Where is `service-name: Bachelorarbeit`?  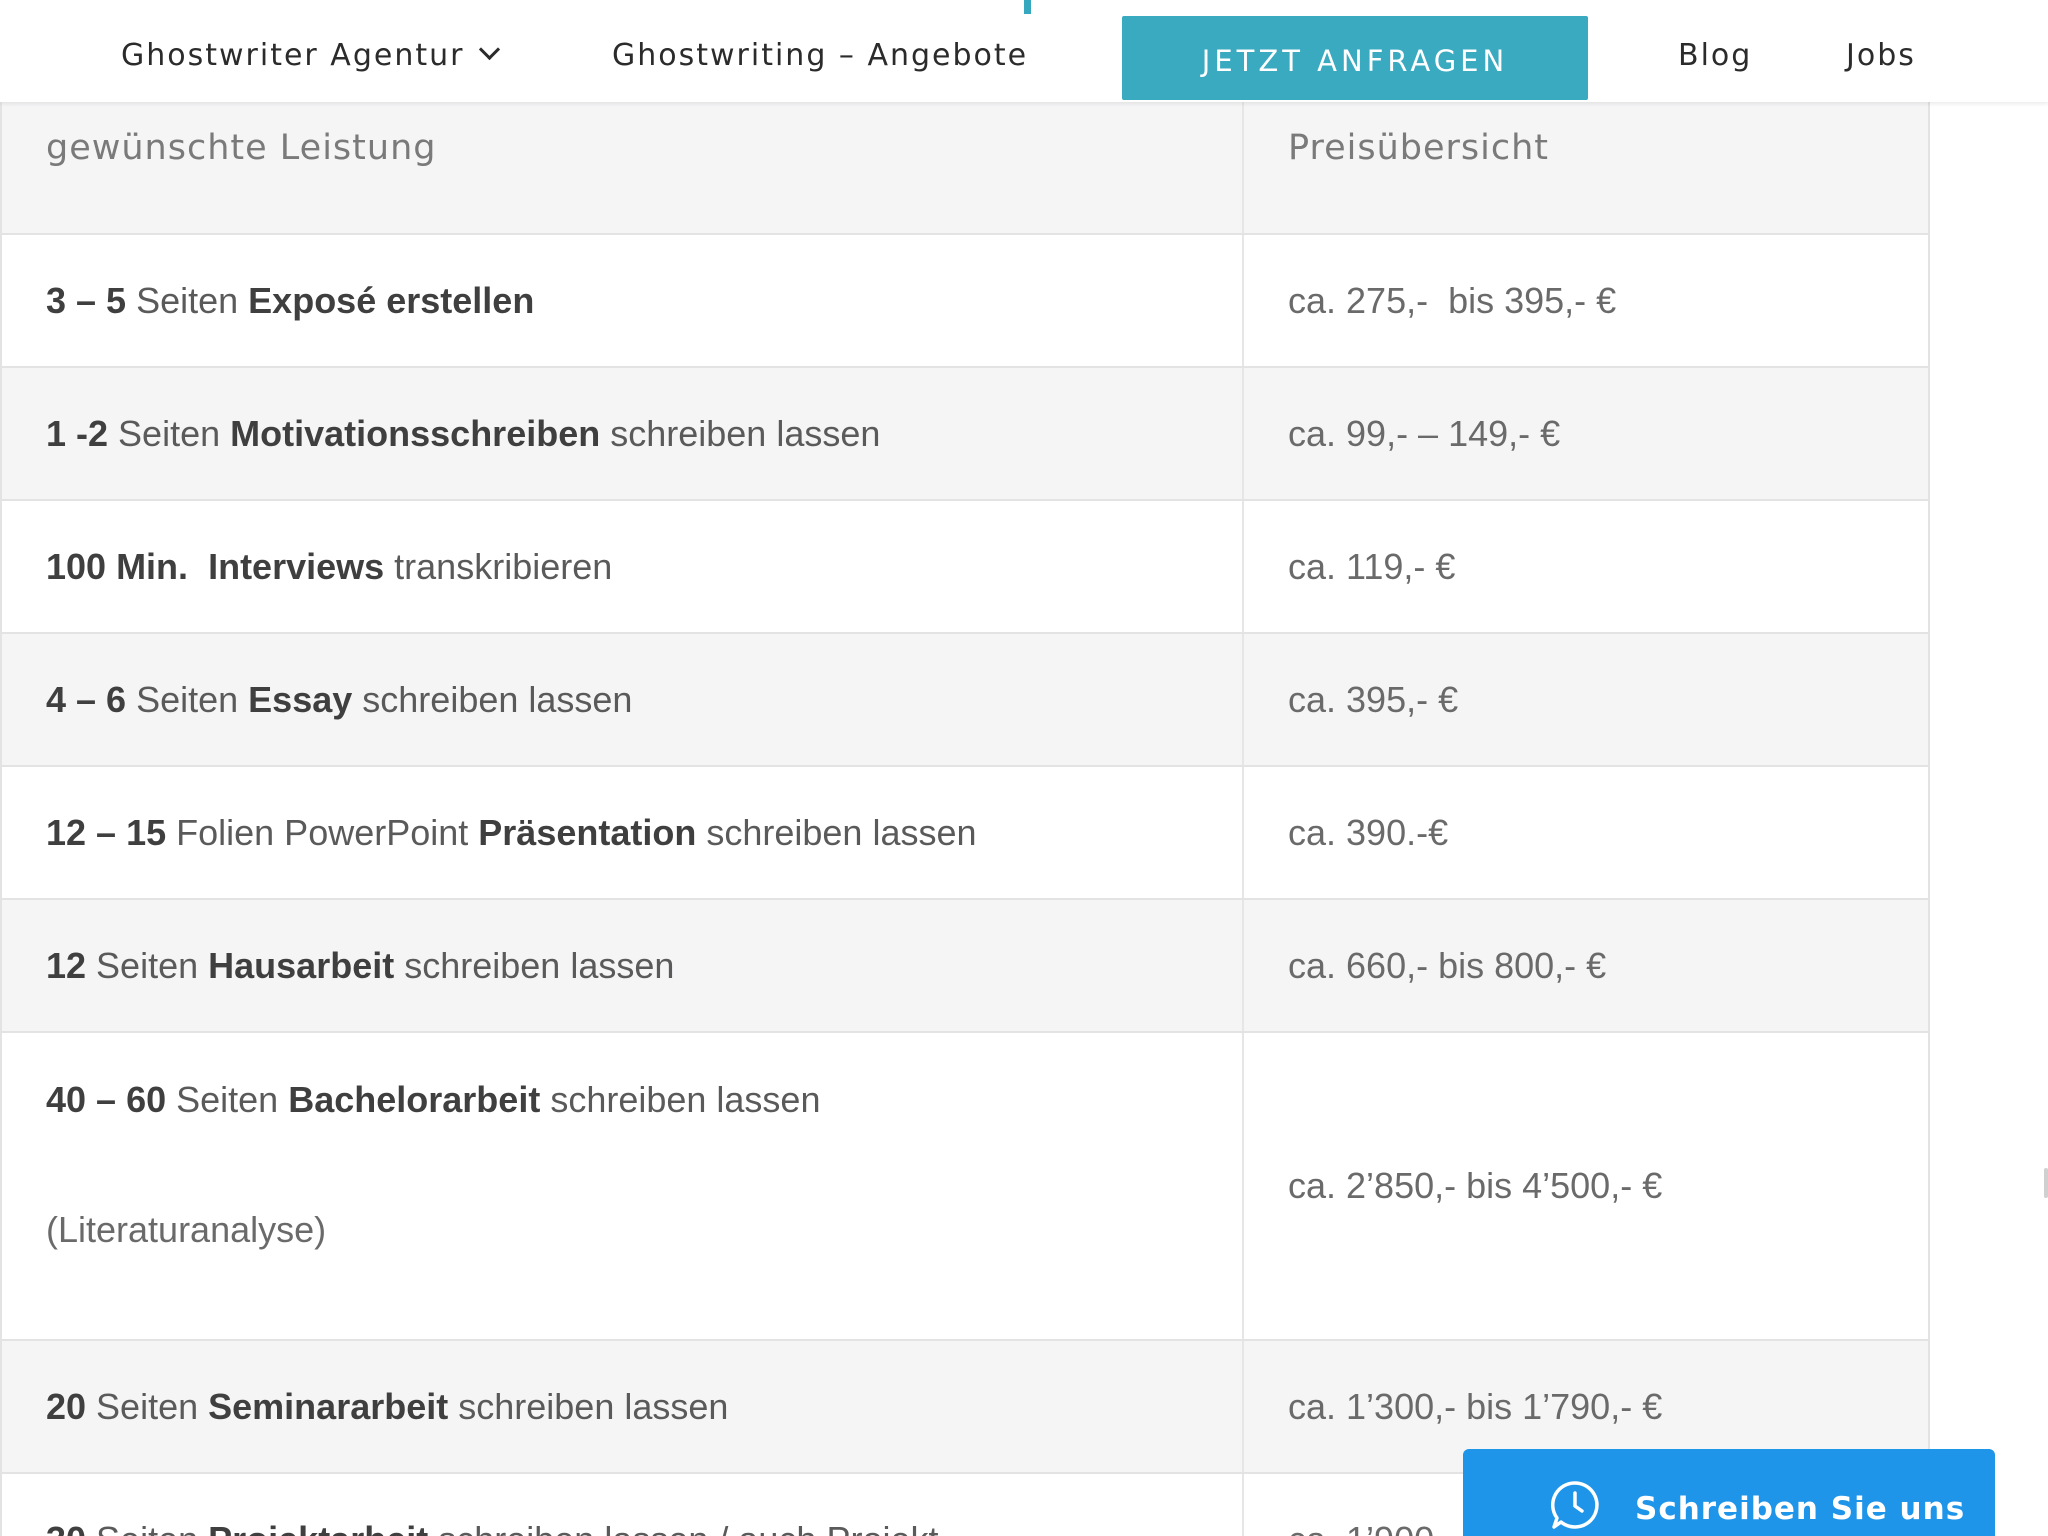
service-name: Bachelorarbeit is located at coordinates (414, 1099).